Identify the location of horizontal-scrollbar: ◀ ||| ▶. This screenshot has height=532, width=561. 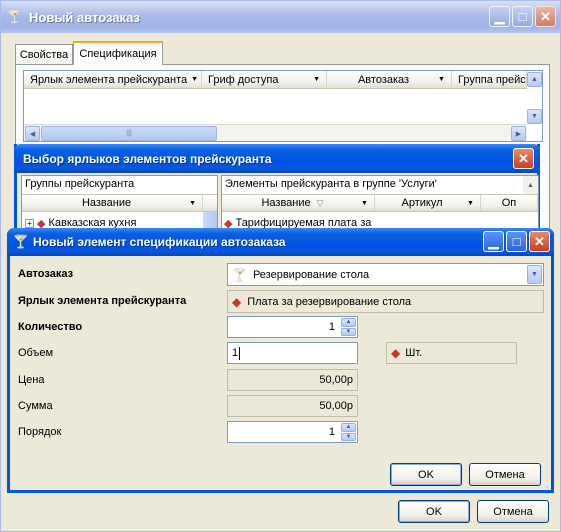
(275, 132).